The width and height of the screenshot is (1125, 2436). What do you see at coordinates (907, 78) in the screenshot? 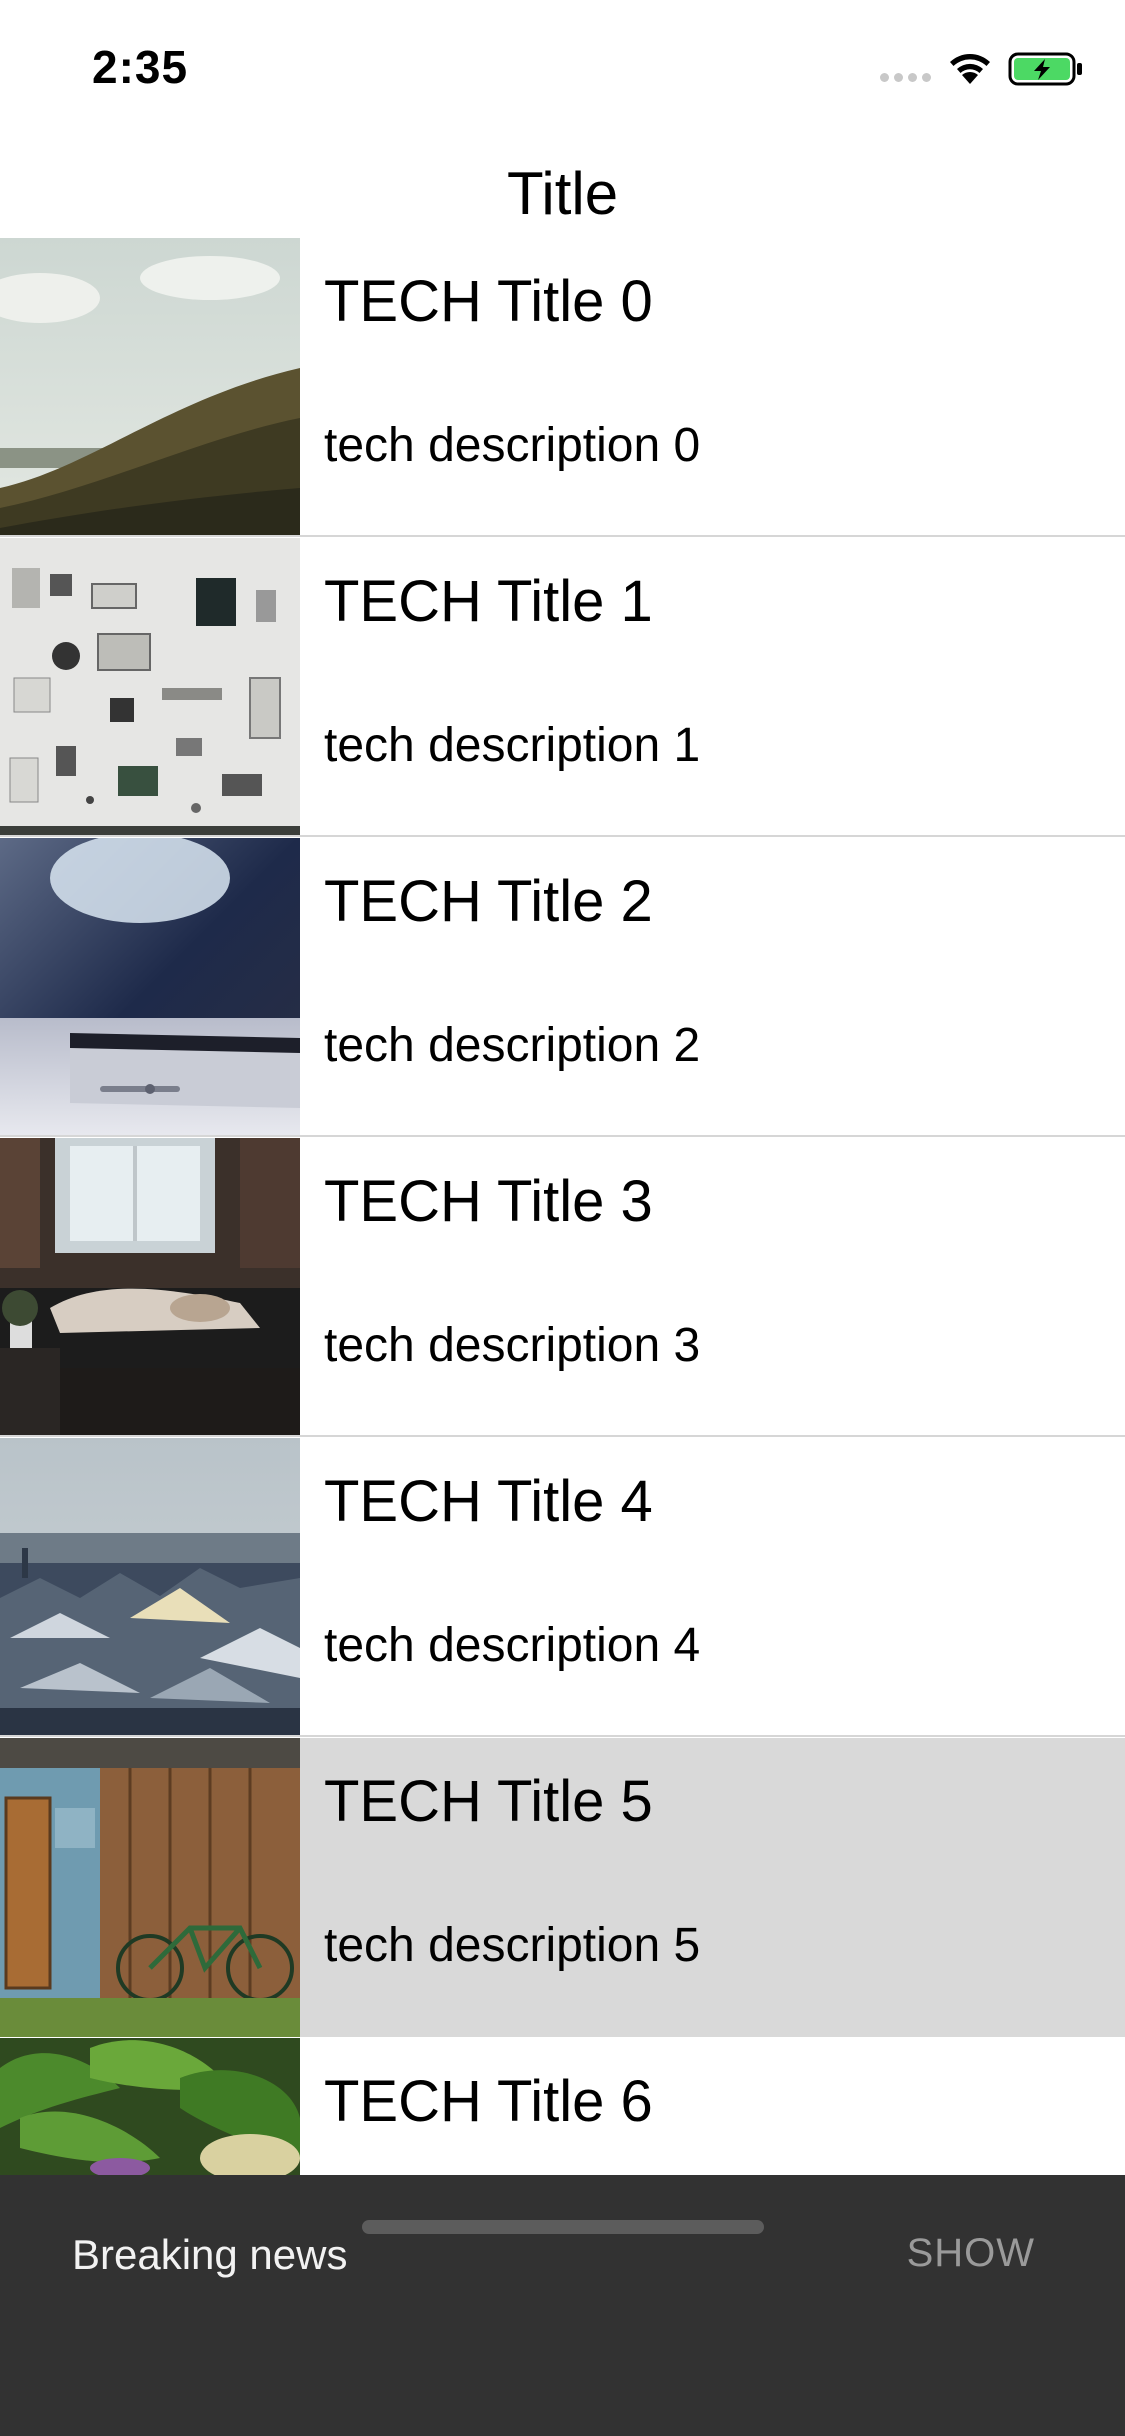
I see `cellular-signal-icon` at bounding box center [907, 78].